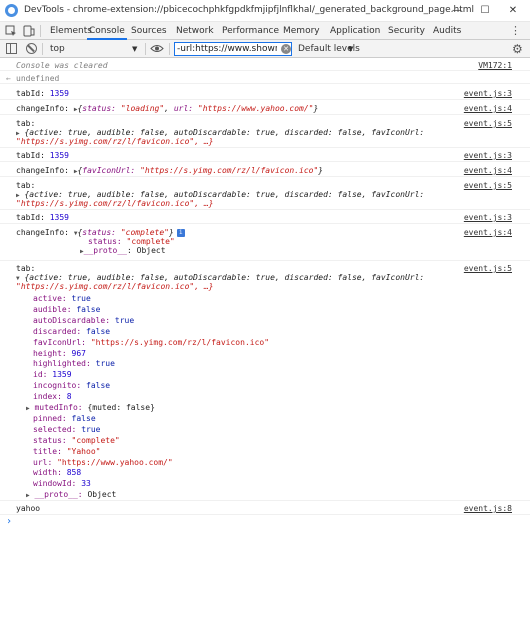 The height and width of the screenshot is (640, 530). I want to click on property-value: 33, so click(86, 484).